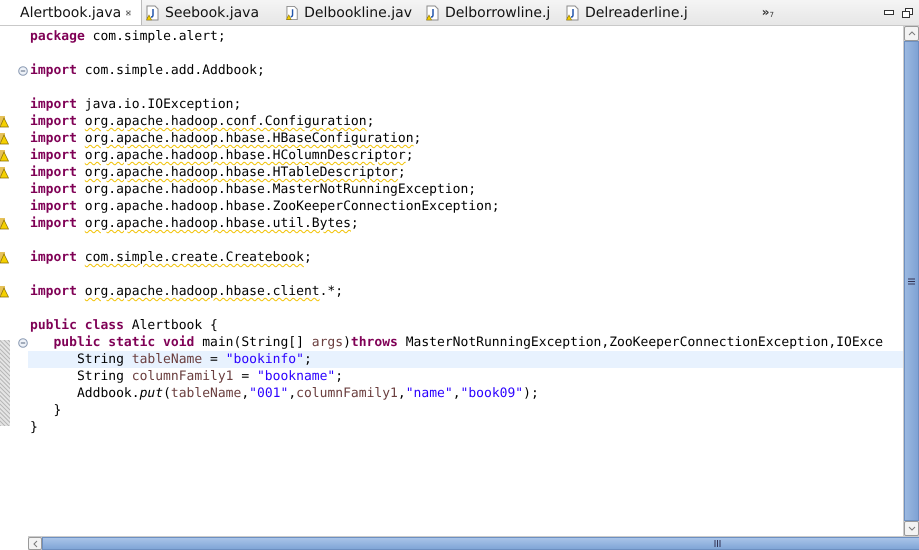  What do you see at coordinates (210, 376) in the screenshot?
I see `code-line: String columnFamily1 = "bookname";` at bounding box center [210, 376].